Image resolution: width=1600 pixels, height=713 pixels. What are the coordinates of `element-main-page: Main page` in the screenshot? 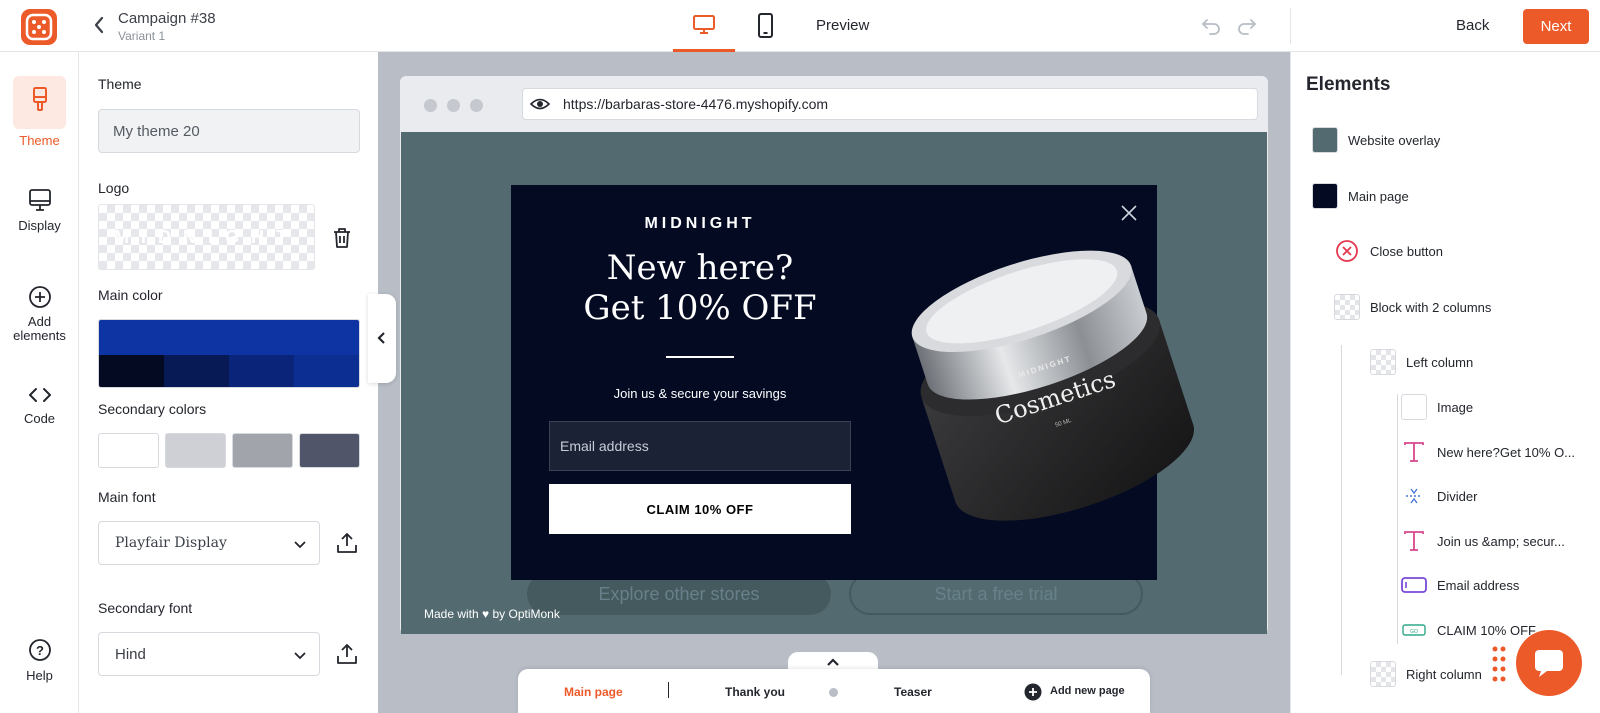 It's located at (1360, 196).